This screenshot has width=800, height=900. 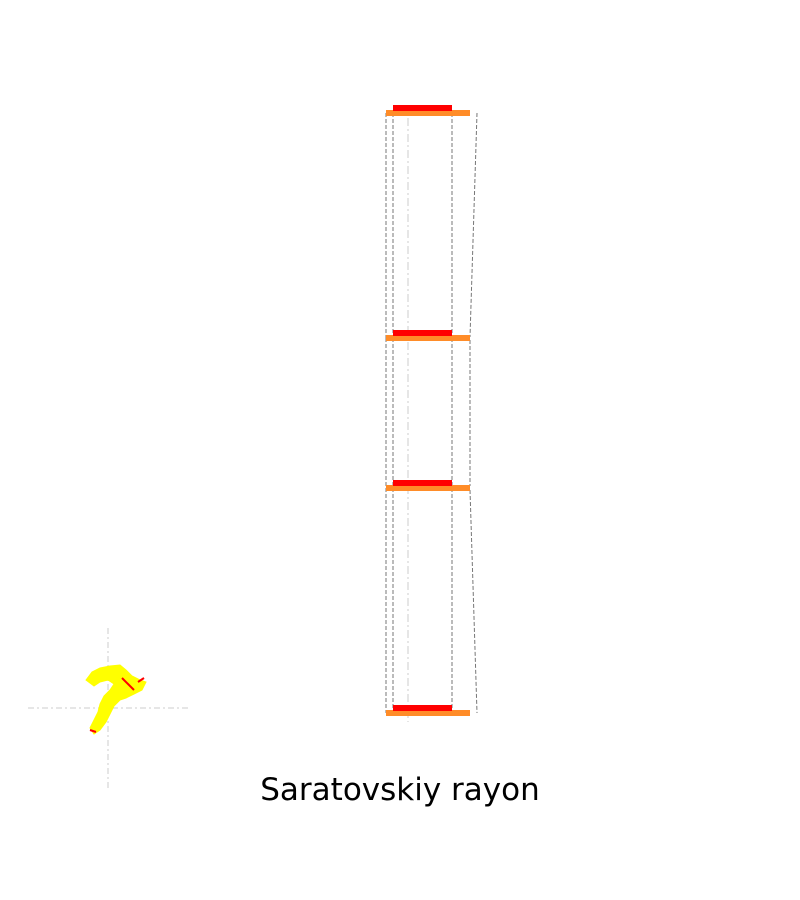 What do you see at coordinates (400, 790) in the screenshot?
I see `chart-title: Saratovskiy rayon` at bounding box center [400, 790].